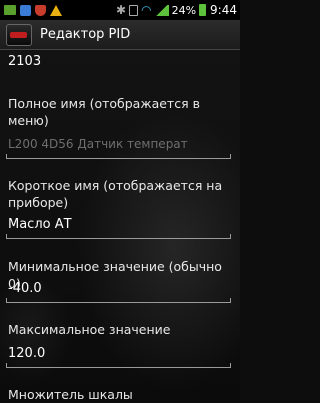 The width and height of the screenshot is (320, 403). What do you see at coordinates (10, 10) in the screenshot?
I see `usb-icon` at bounding box center [10, 10].